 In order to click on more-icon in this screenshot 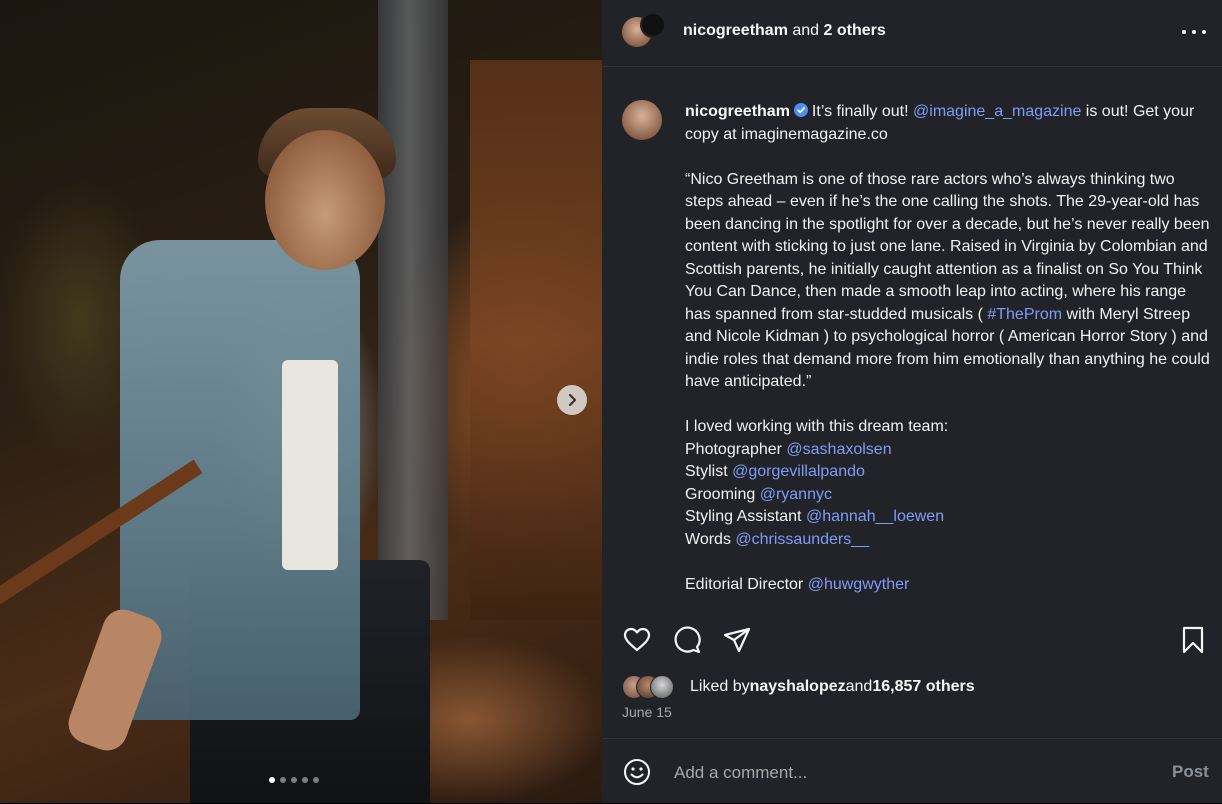, I will do `click(1184, 32)`.